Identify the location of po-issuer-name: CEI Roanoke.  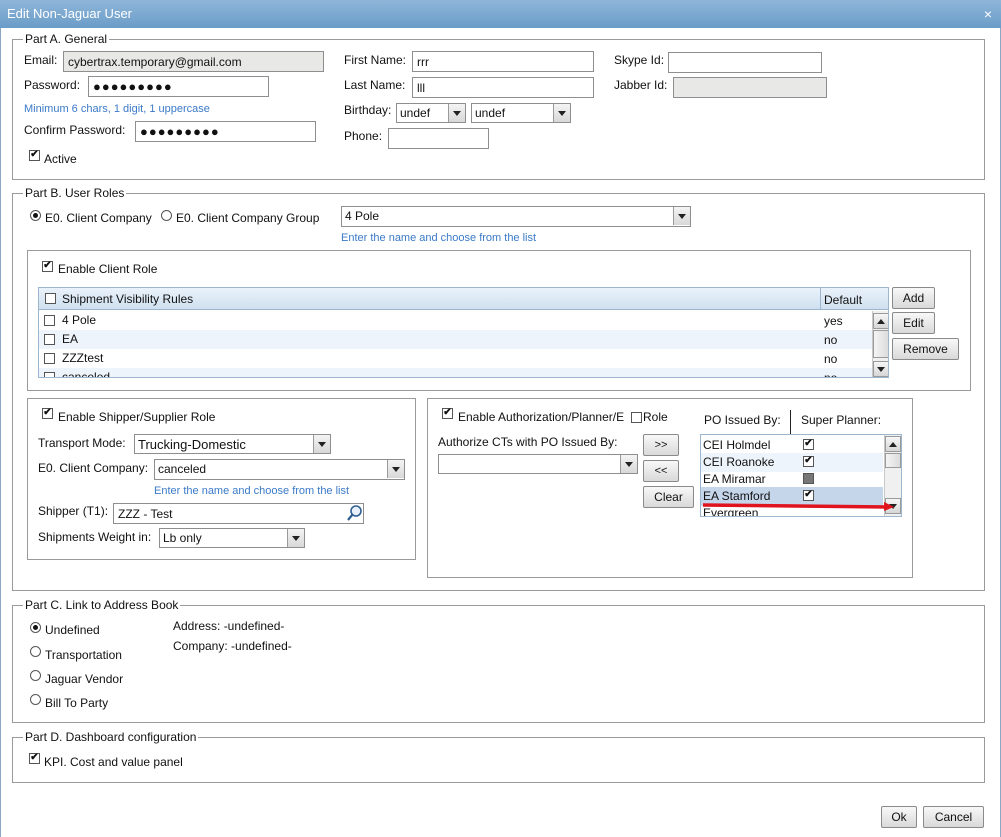
(739, 462).